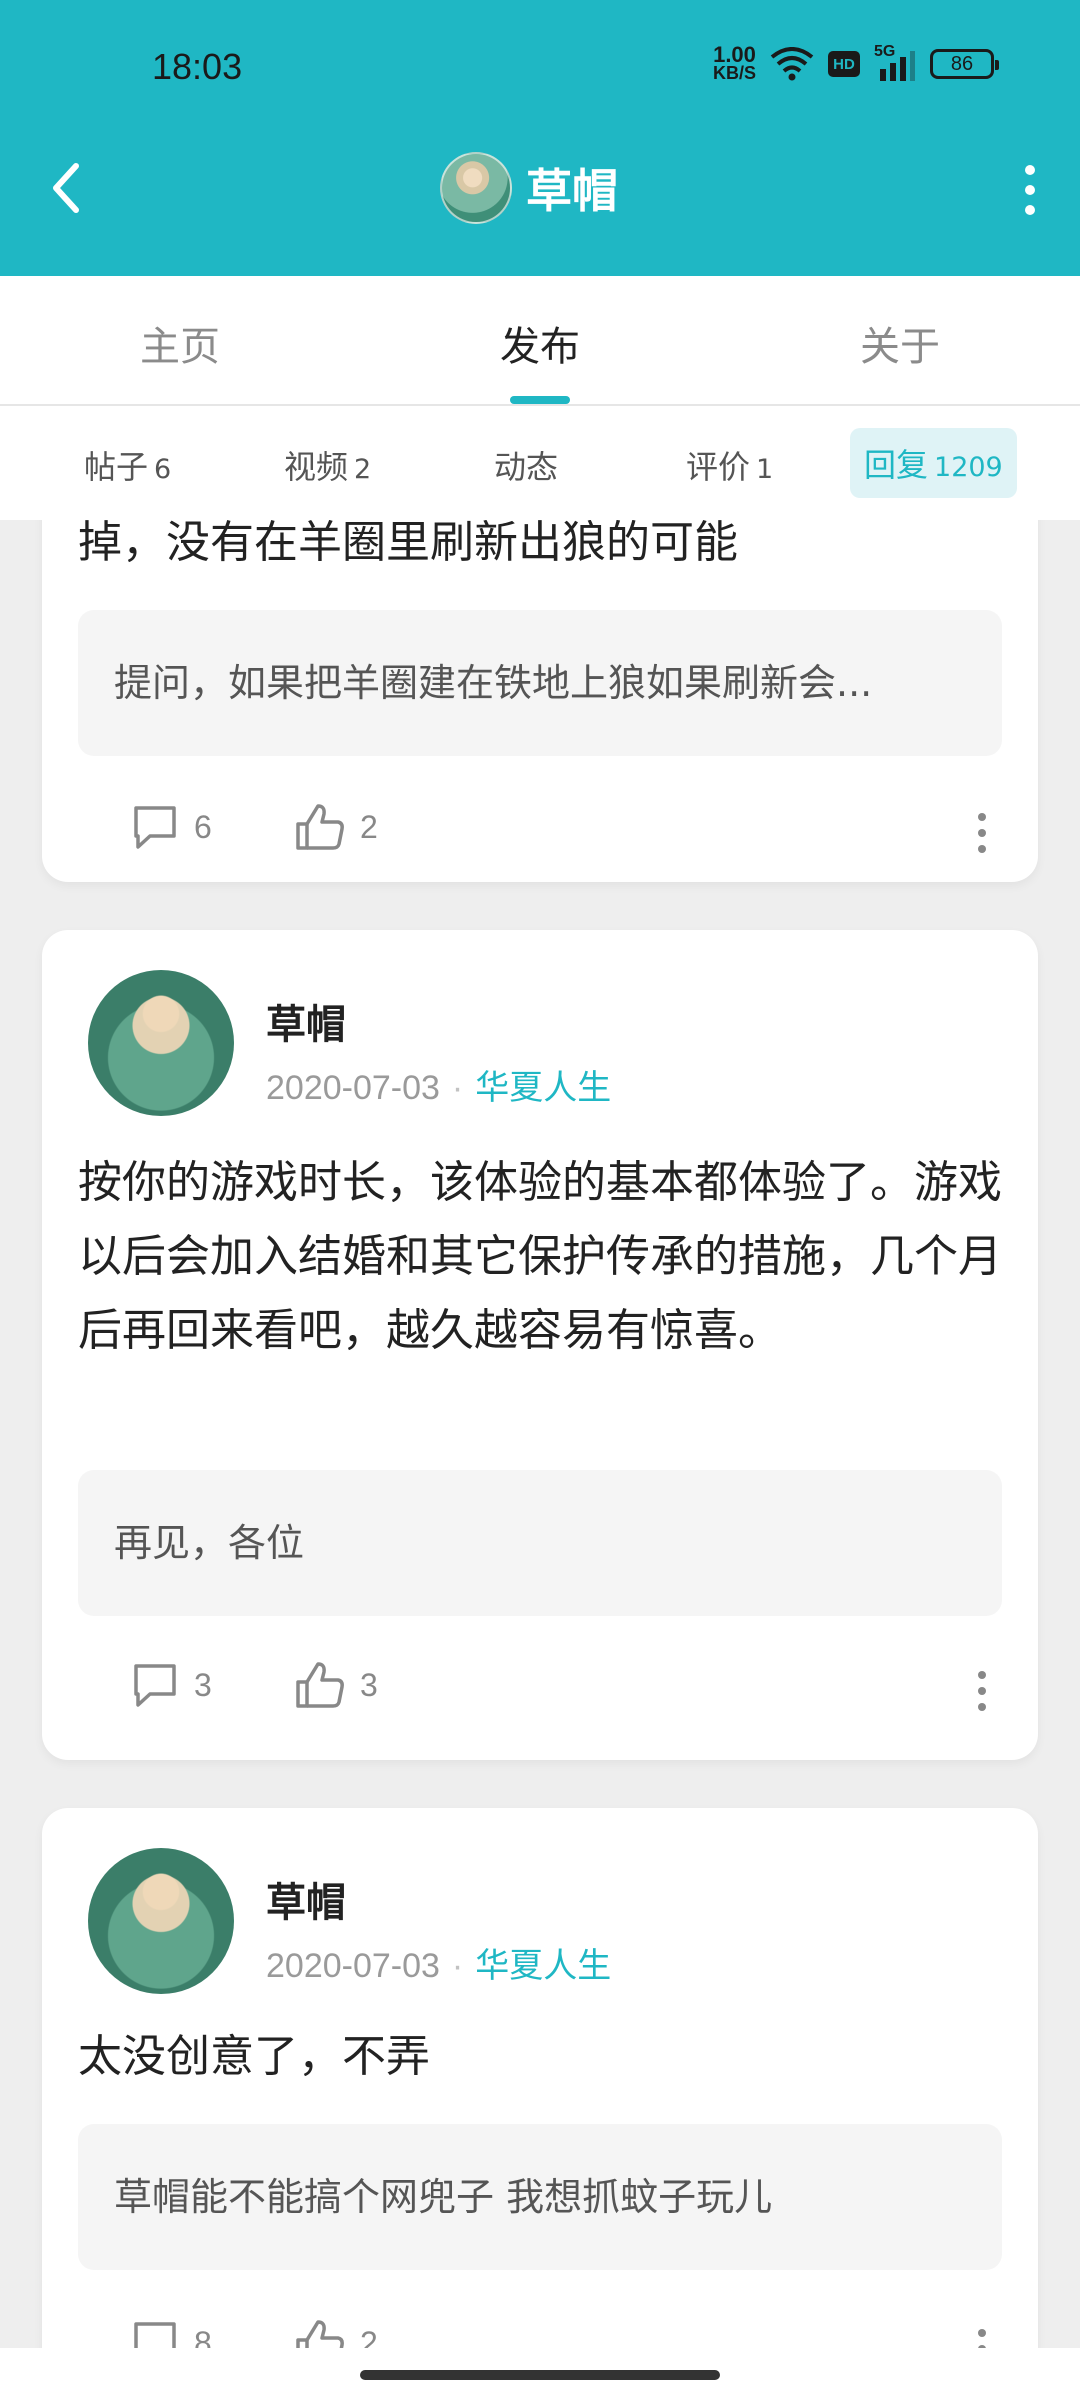  I want to click on battery-indicator: 86, so click(964, 64).